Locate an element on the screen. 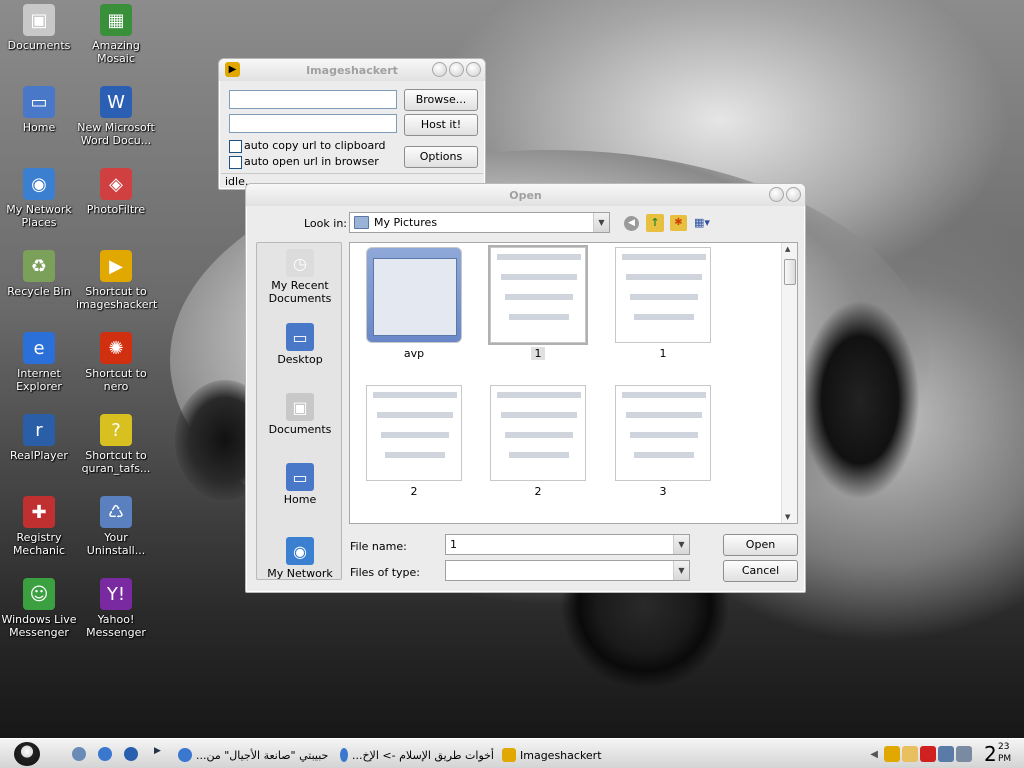 The height and width of the screenshot is (768, 1024). tray-network-icon is located at coordinates (946, 754).